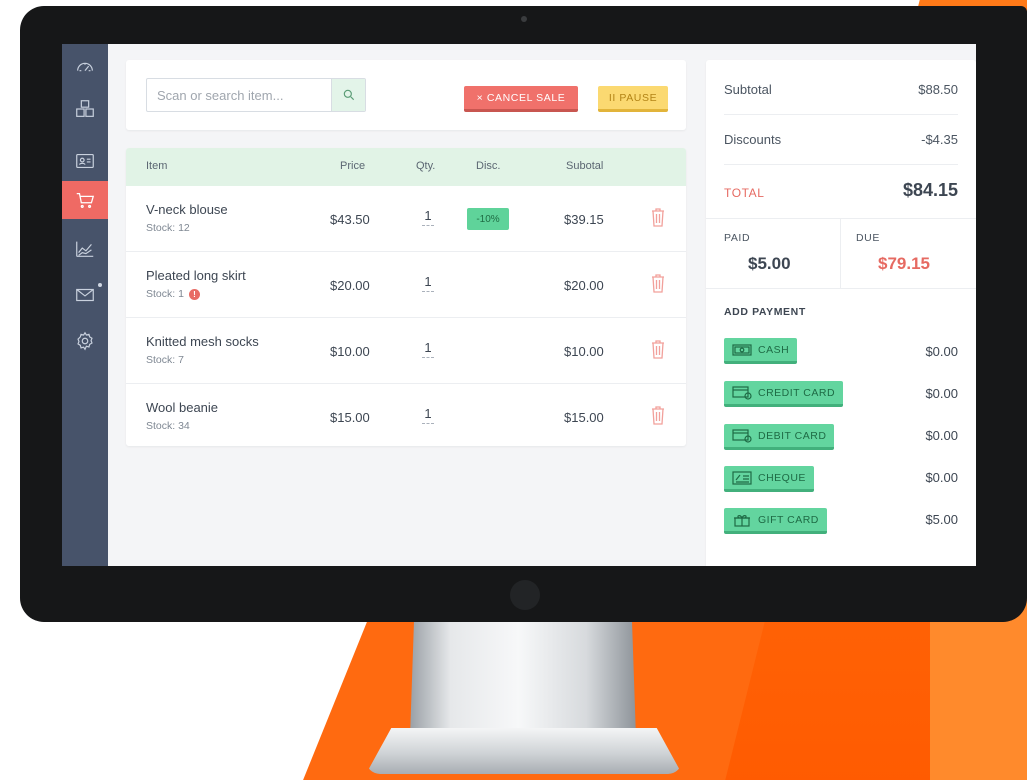  I want to click on gift-card-label: GIFT CARD, so click(788, 519).